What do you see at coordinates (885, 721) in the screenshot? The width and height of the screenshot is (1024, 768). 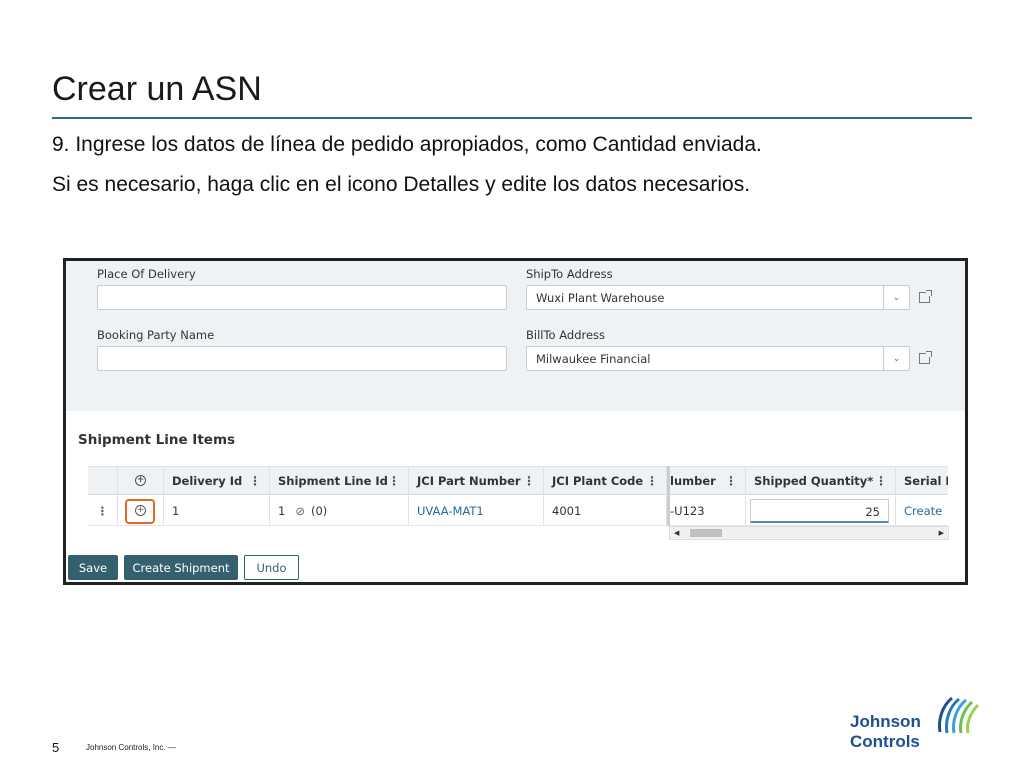 I see `logo-line-1: Johnson` at bounding box center [885, 721].